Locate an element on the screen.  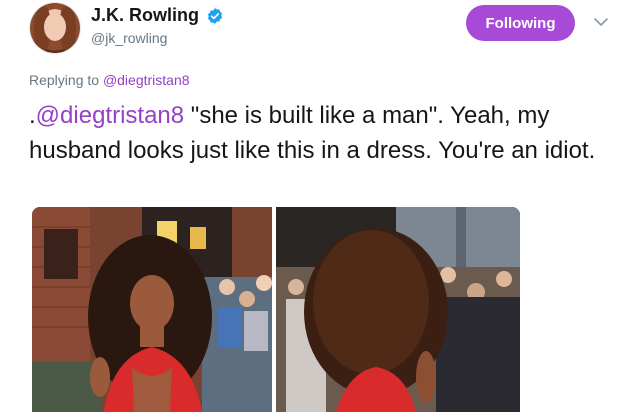
tweet-text-prefix: . is located at coordinates (32, 115).